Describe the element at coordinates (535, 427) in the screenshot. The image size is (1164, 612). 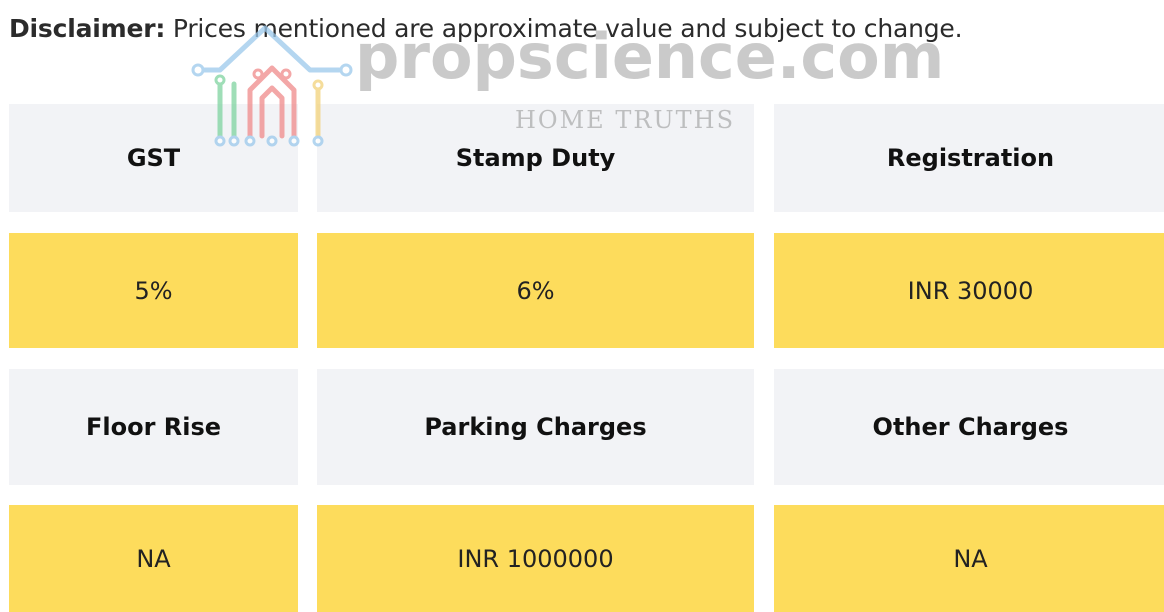
I see `header-parking-charges: Parking Charges` at that location.